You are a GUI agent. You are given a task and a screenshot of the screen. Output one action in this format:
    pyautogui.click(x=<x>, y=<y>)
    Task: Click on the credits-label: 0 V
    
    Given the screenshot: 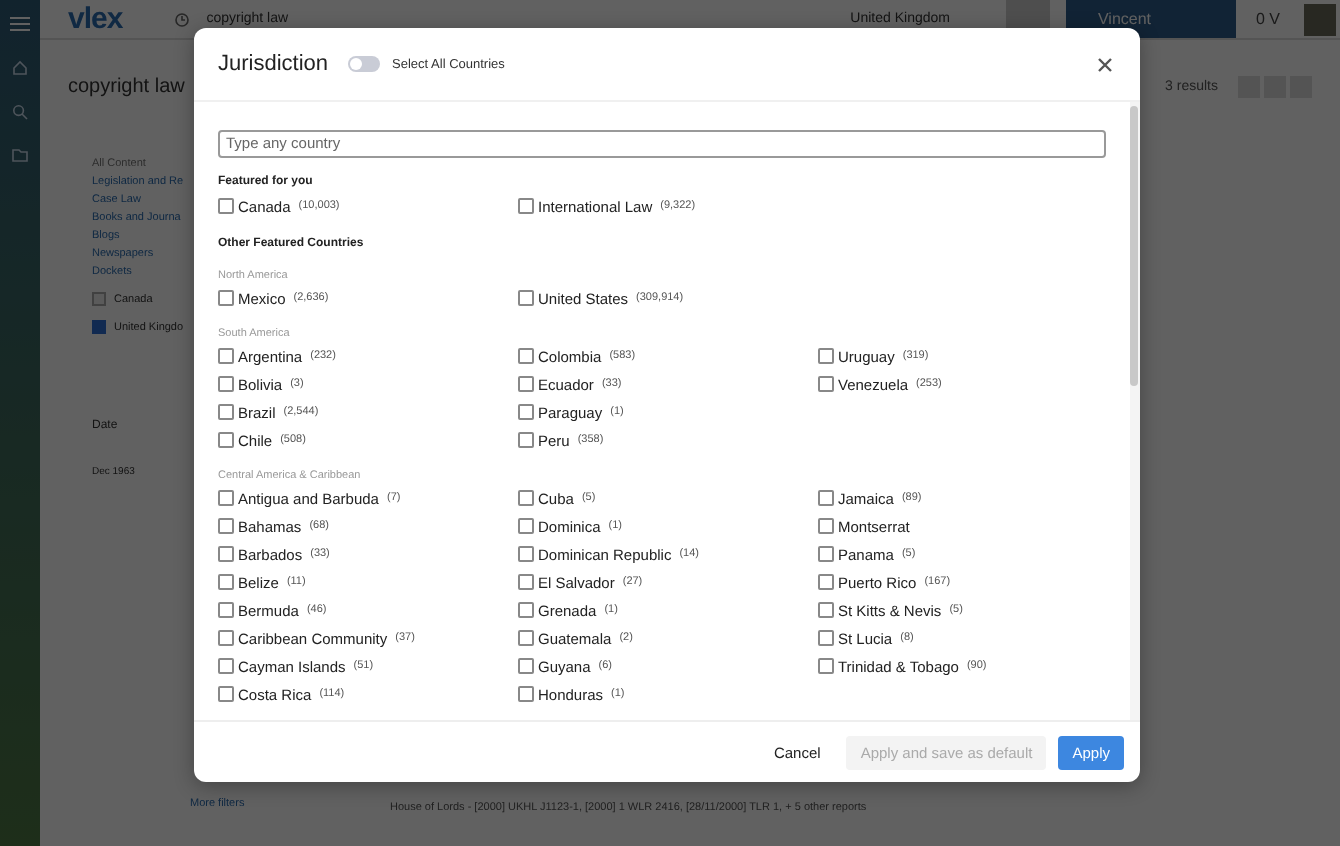 What is the action you would take?
    pyautogui.click(x=1267, y=19)
    